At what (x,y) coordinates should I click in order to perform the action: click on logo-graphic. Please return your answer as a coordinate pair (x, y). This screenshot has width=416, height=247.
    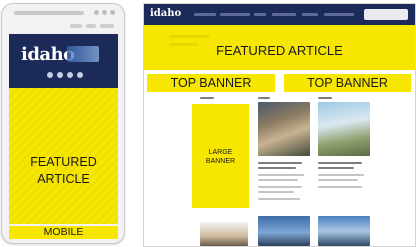
    Looking at the image, I should click on (83, 54).